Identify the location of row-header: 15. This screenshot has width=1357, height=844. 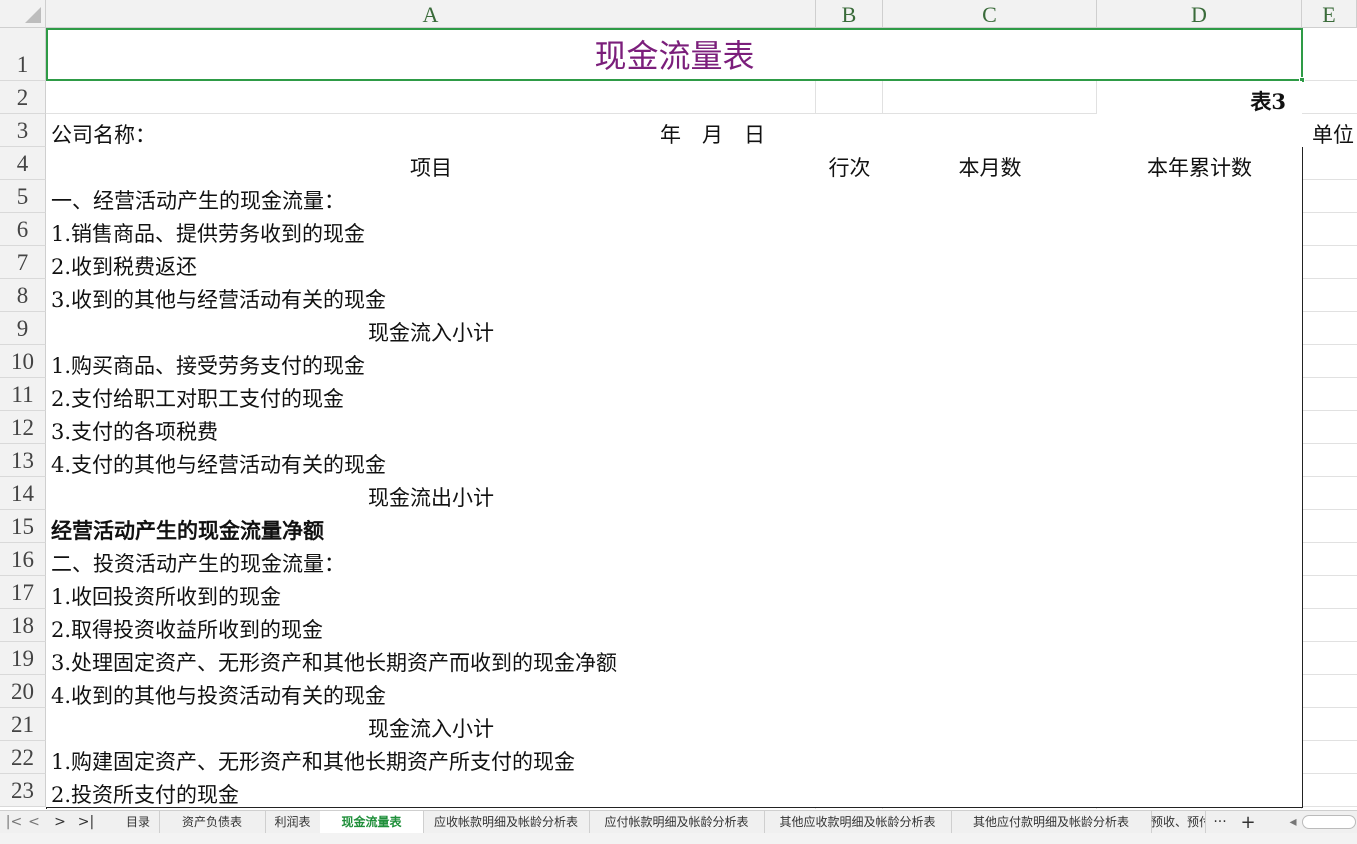
(23, 526).